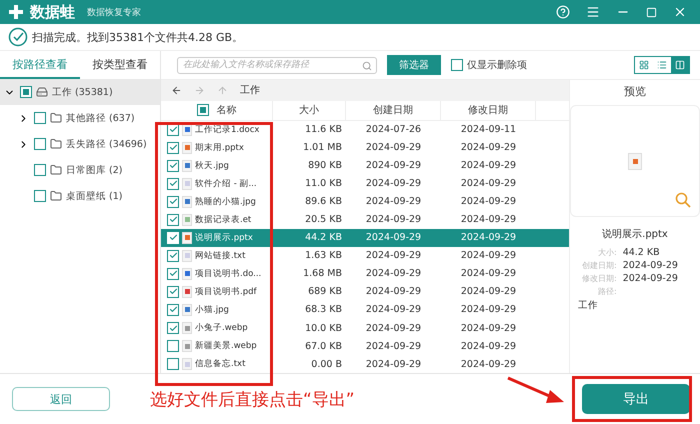 The width and height of the screenshot is (700, 424). I want to click on logo-icon, so click(16, 12).